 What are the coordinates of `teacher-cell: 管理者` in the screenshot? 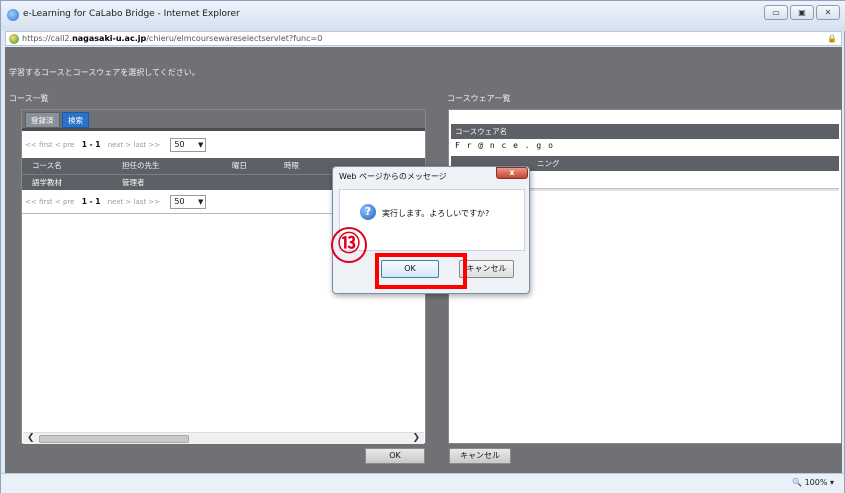 It's located at (133, 182).